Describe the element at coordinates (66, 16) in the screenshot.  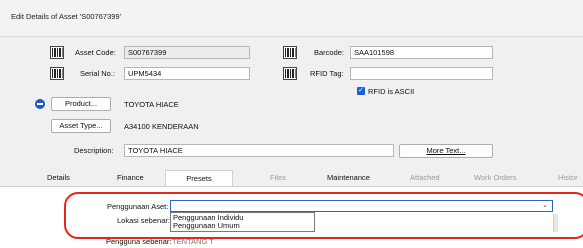
I see `window-title: Edit Details of Asset 'S00767399'` at that location.